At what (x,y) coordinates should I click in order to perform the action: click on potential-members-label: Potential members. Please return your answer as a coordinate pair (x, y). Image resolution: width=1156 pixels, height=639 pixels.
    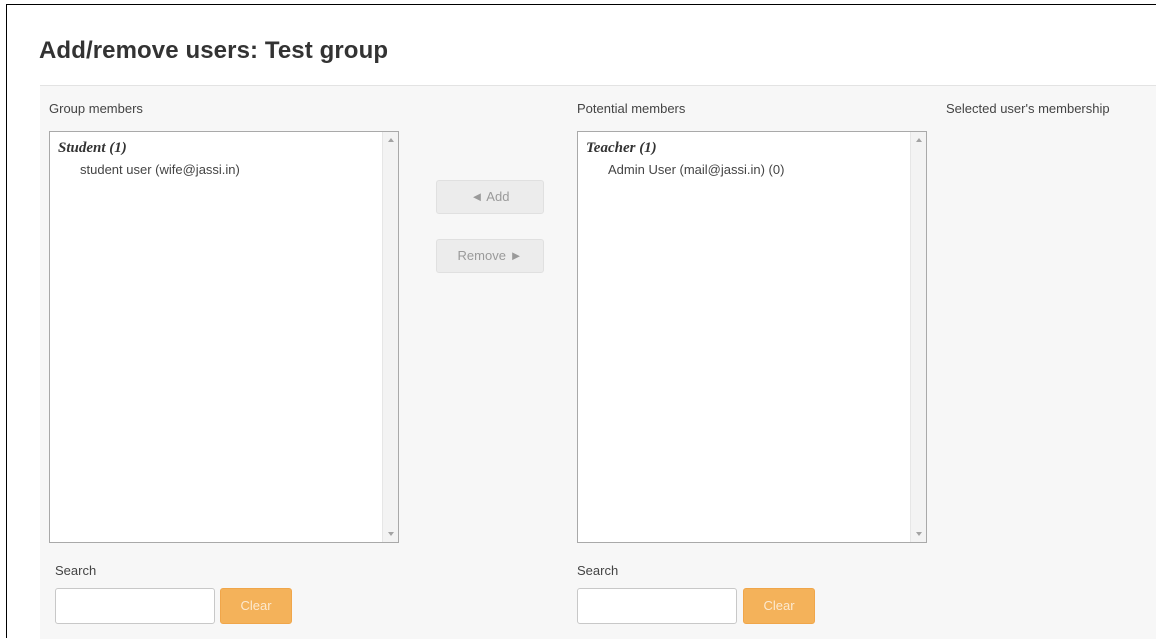
    Looking at the image, I should click on (631, 108).